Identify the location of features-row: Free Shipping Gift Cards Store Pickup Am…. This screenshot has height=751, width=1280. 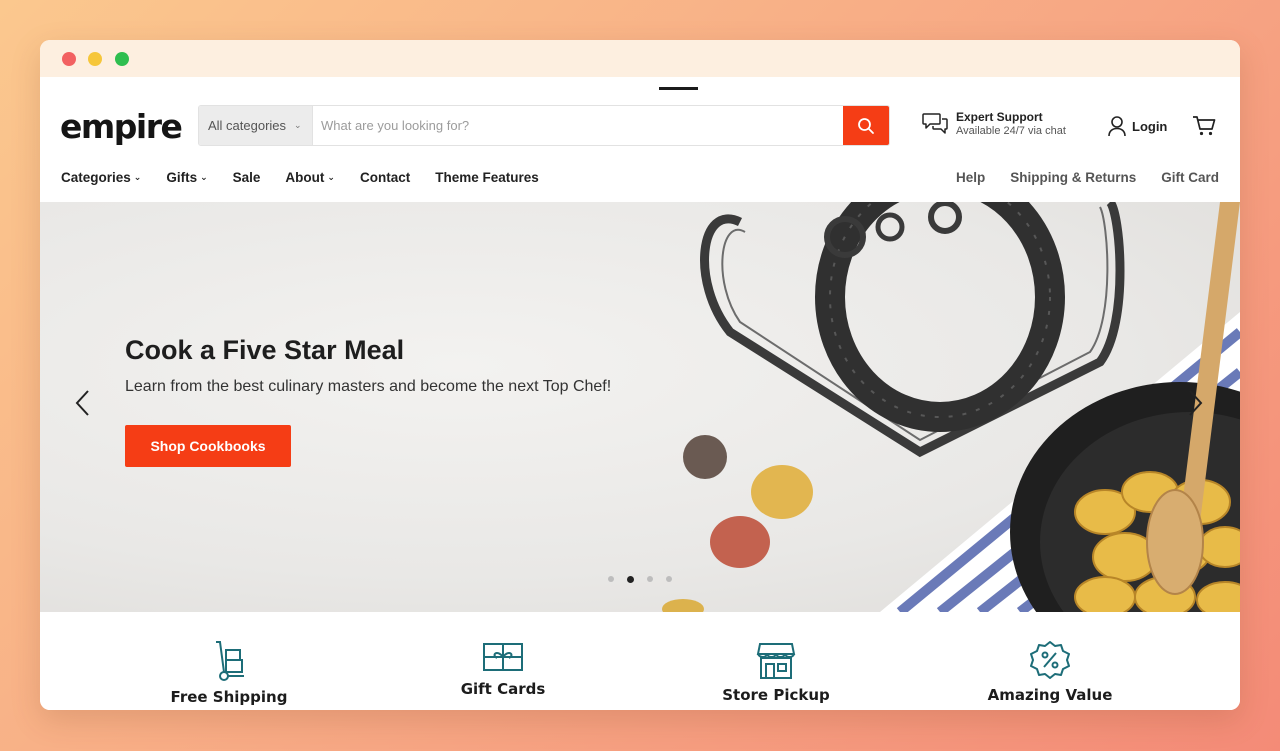
(640, 661).